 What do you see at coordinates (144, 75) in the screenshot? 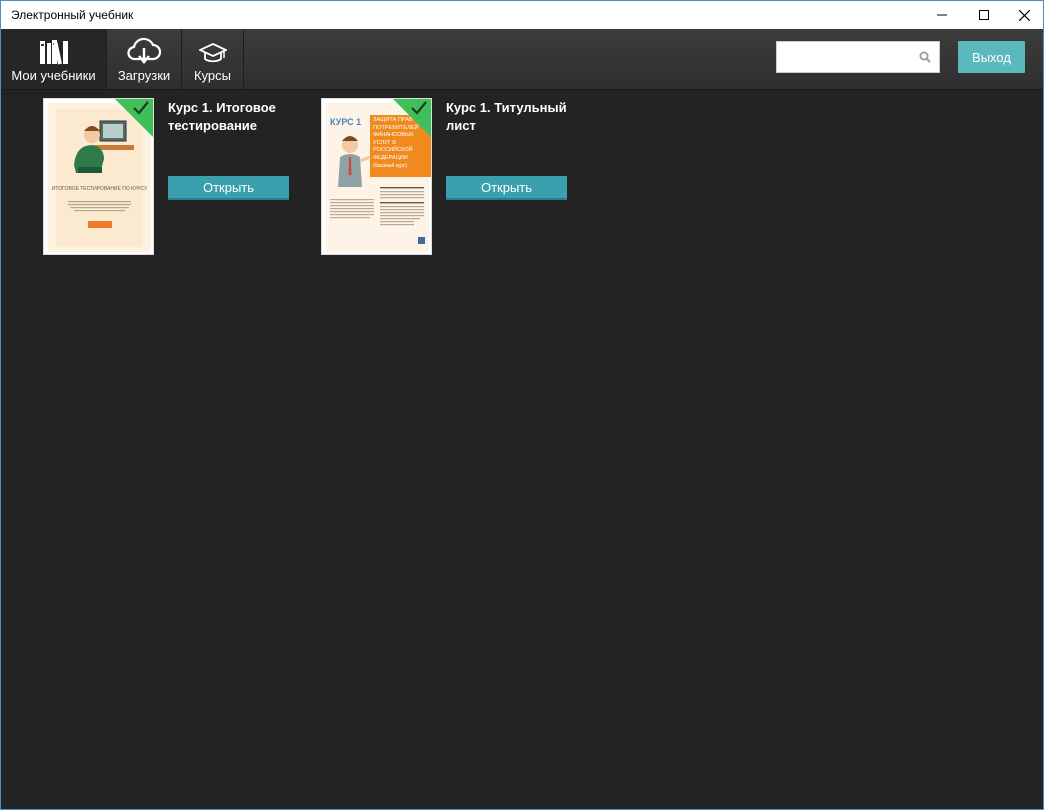
I see `nav-label-downloads: Загрузки` at bounding box center [144, 75].